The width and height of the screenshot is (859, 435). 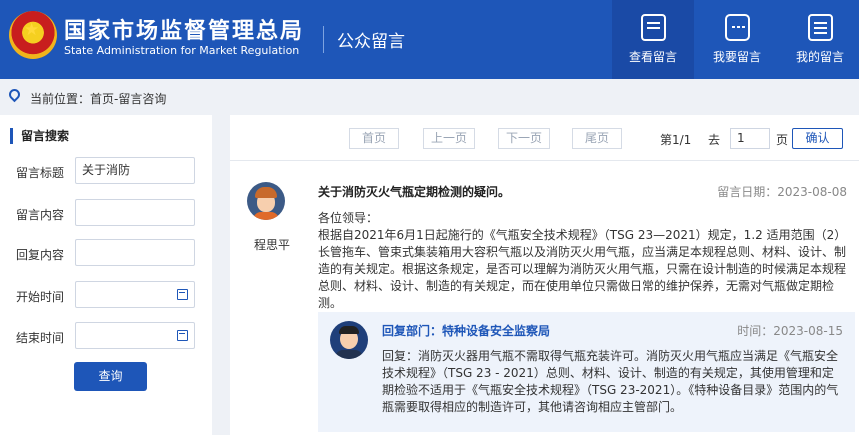 I want to click on page-unit-label: 页, so click(x=782, y=140).